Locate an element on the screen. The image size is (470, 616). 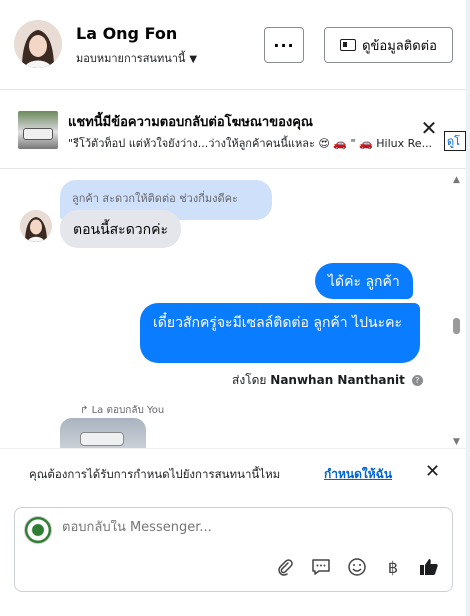
reply-composer: ฿ is located at coordinates (233, 549).